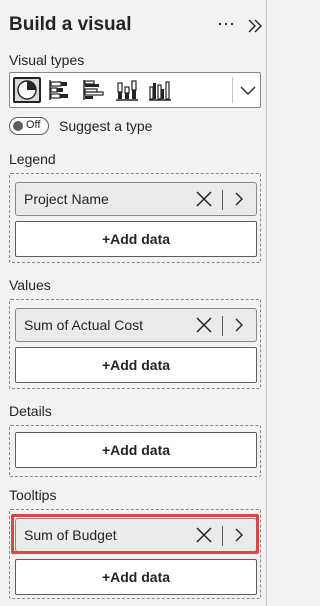 This screenshot has width=320, height=606. Describe the element at coordinates (226, 24) in the screenshot. I see `more-options-icon: ⋯` at that location.